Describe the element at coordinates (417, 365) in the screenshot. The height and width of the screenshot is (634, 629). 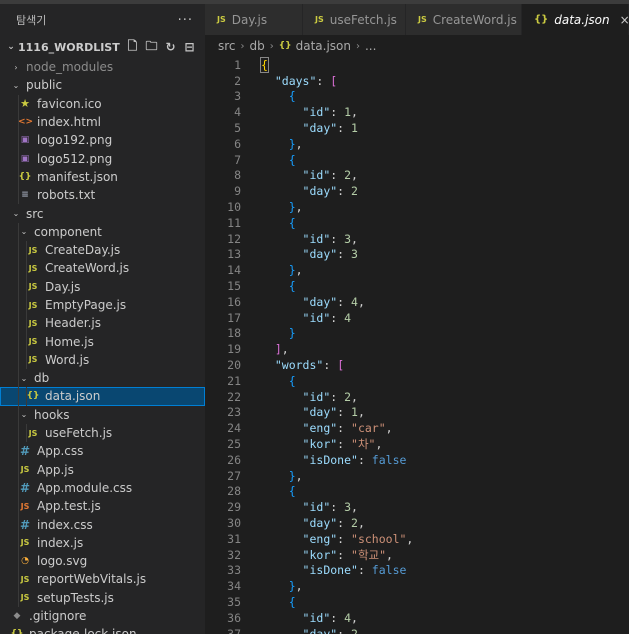
I see `code-line: 20 "words": [` at that location.